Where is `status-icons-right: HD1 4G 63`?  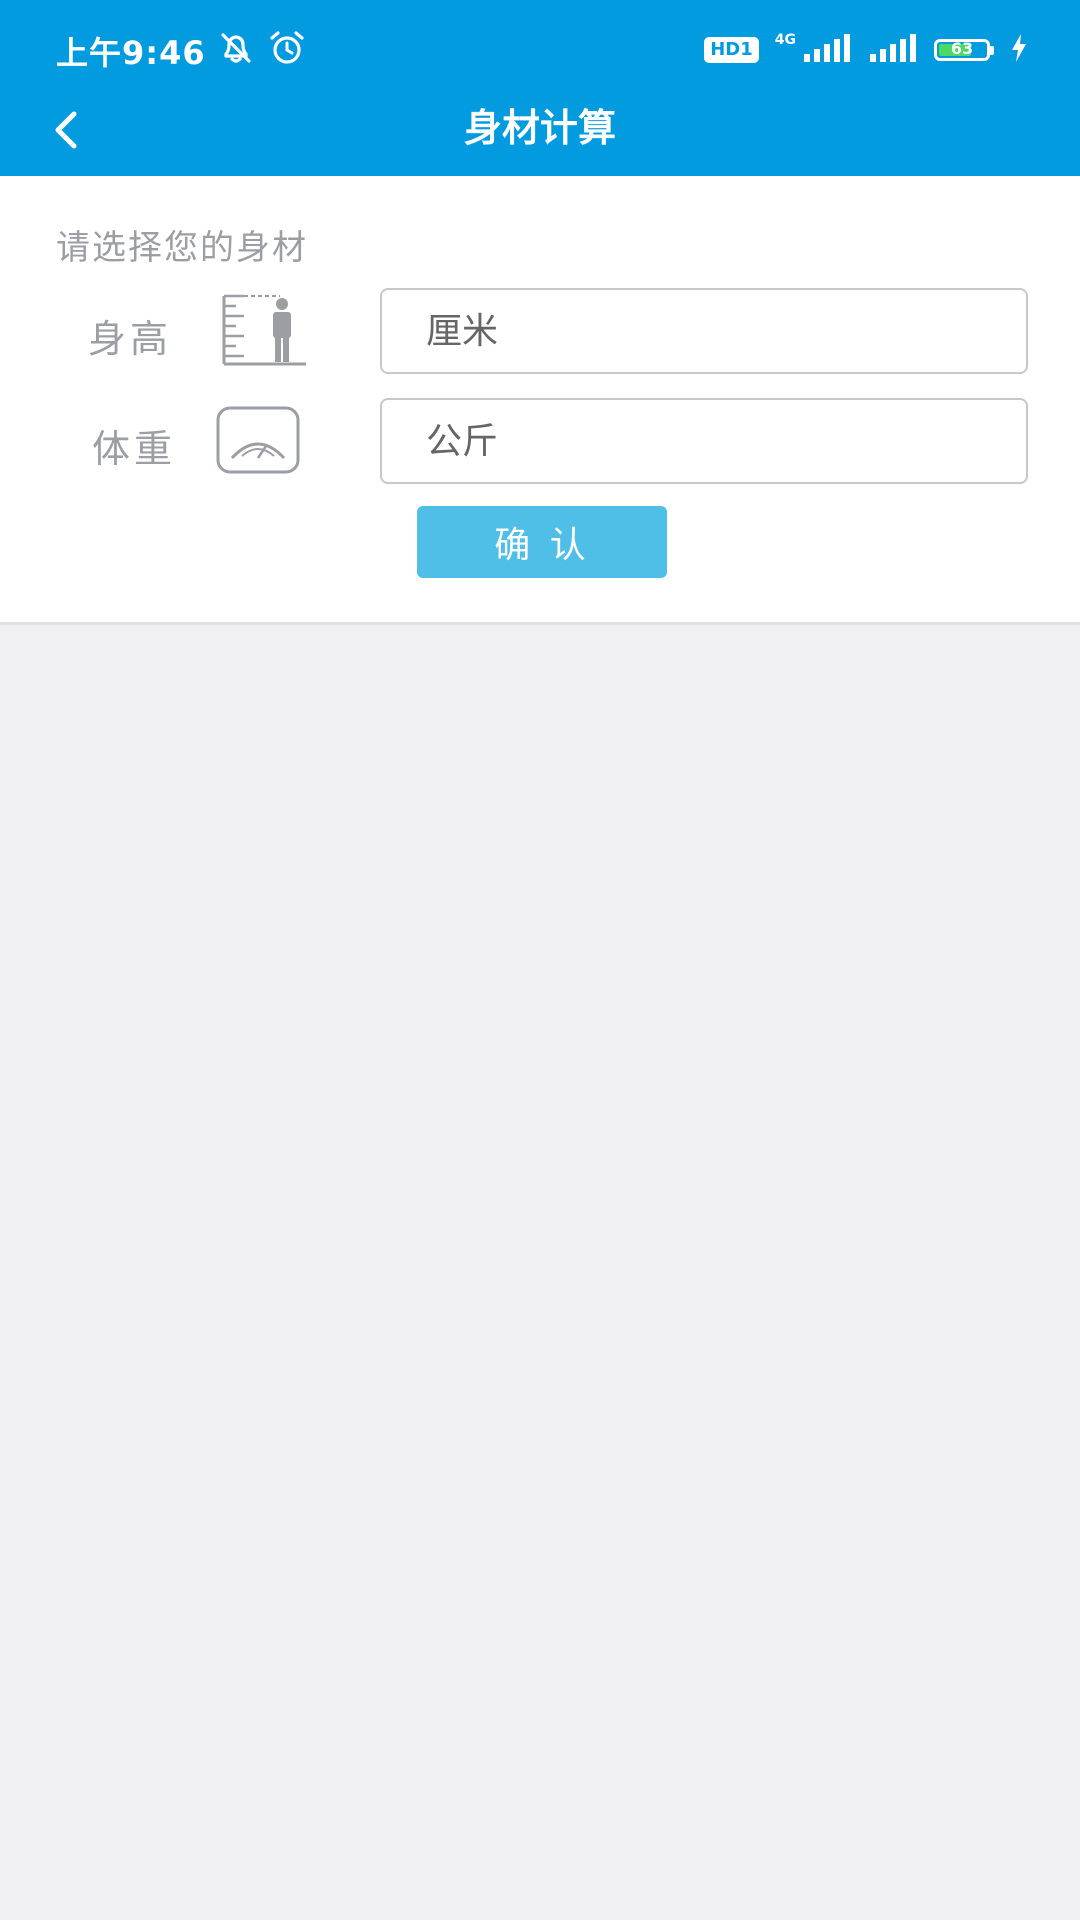 status-icons-right: HD1 4G 63 is located at coordinates (866, 49).